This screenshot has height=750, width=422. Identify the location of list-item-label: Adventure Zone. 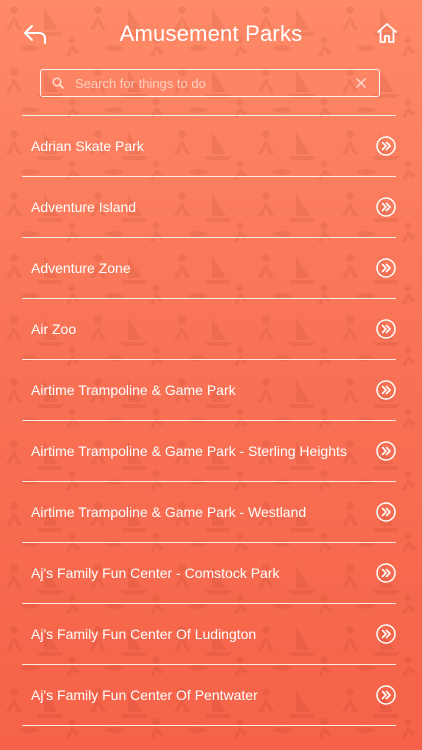
(81, 268).